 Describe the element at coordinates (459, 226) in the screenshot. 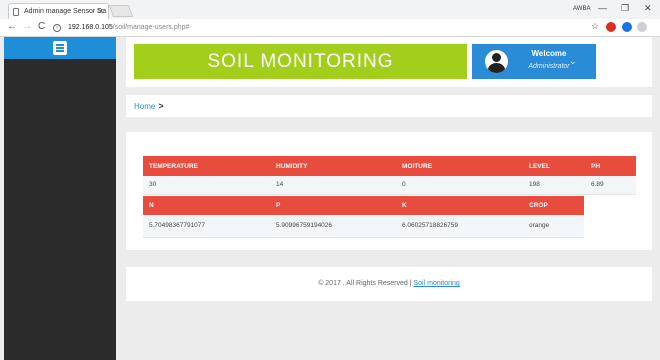

I see `table-cell: 6.06025718826759` at that location.